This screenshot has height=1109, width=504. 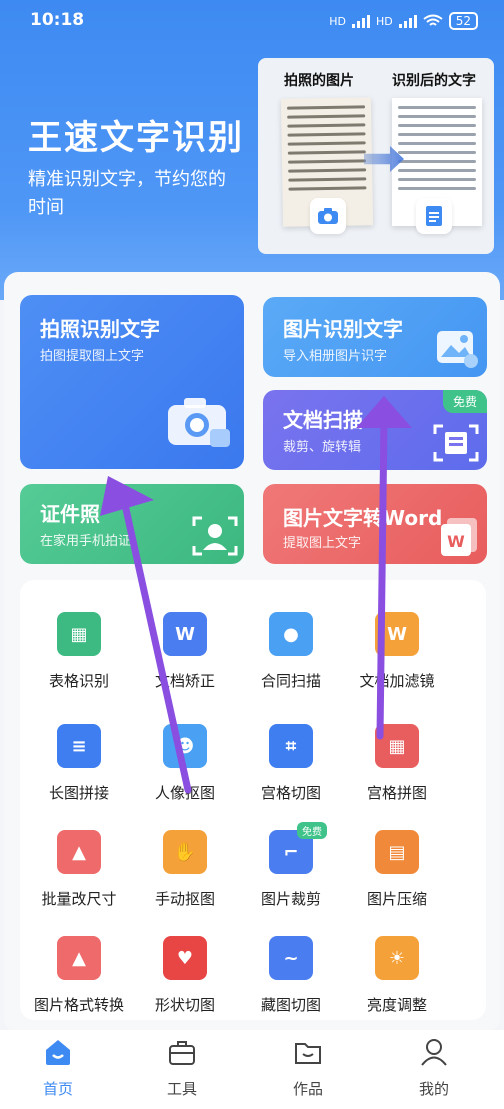 I want to click on tab-profile-label: 我的, so click(x=433, y=1089).